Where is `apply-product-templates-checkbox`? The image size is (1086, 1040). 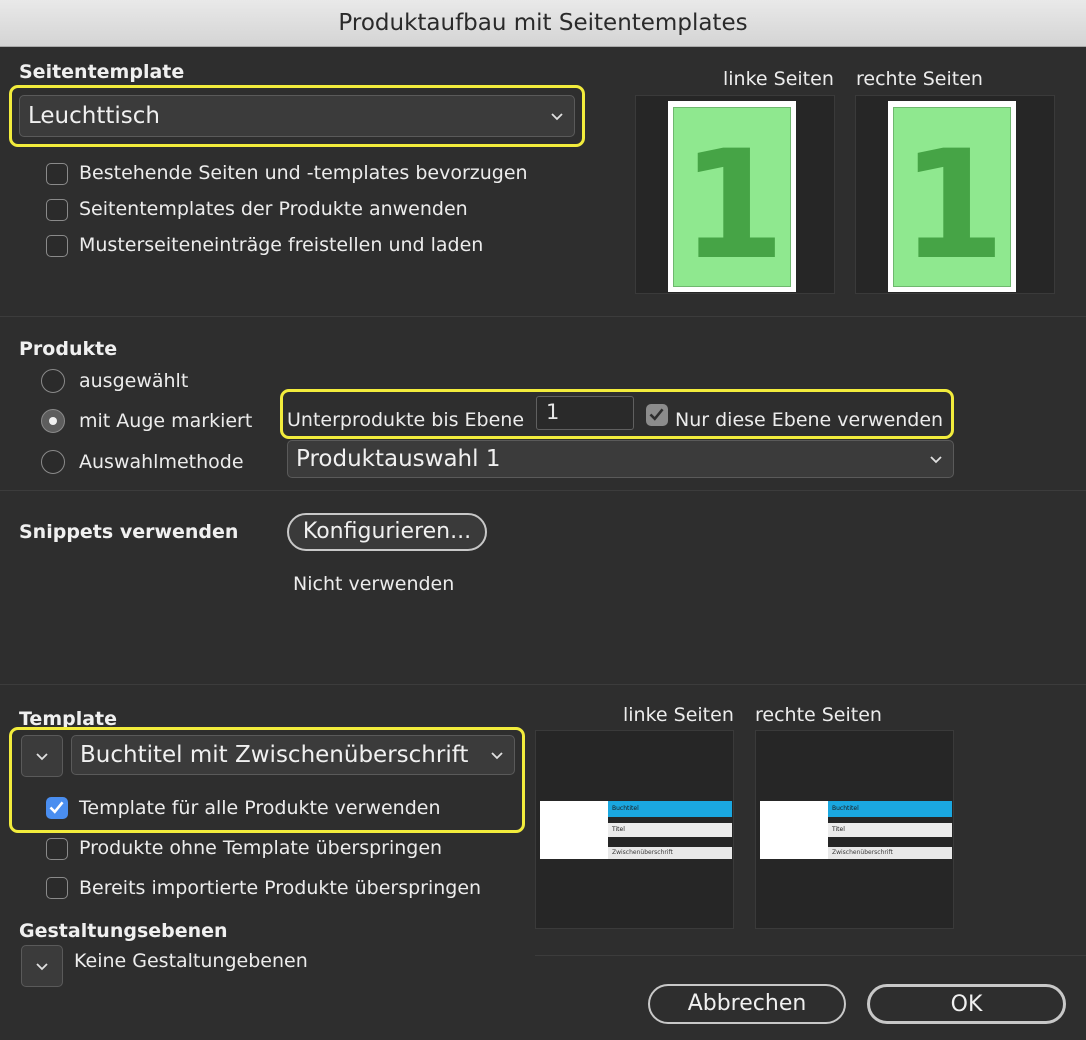 apply-product-templates-checkbox is located at coordinates (57, 210).